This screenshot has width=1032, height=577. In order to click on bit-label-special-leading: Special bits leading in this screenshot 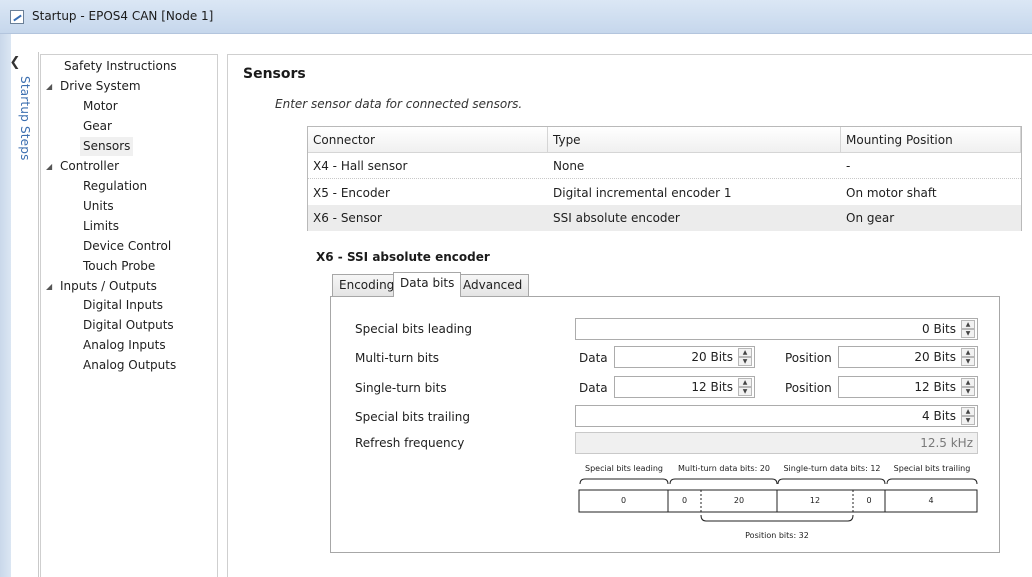, I will do `click(623, 468)`.